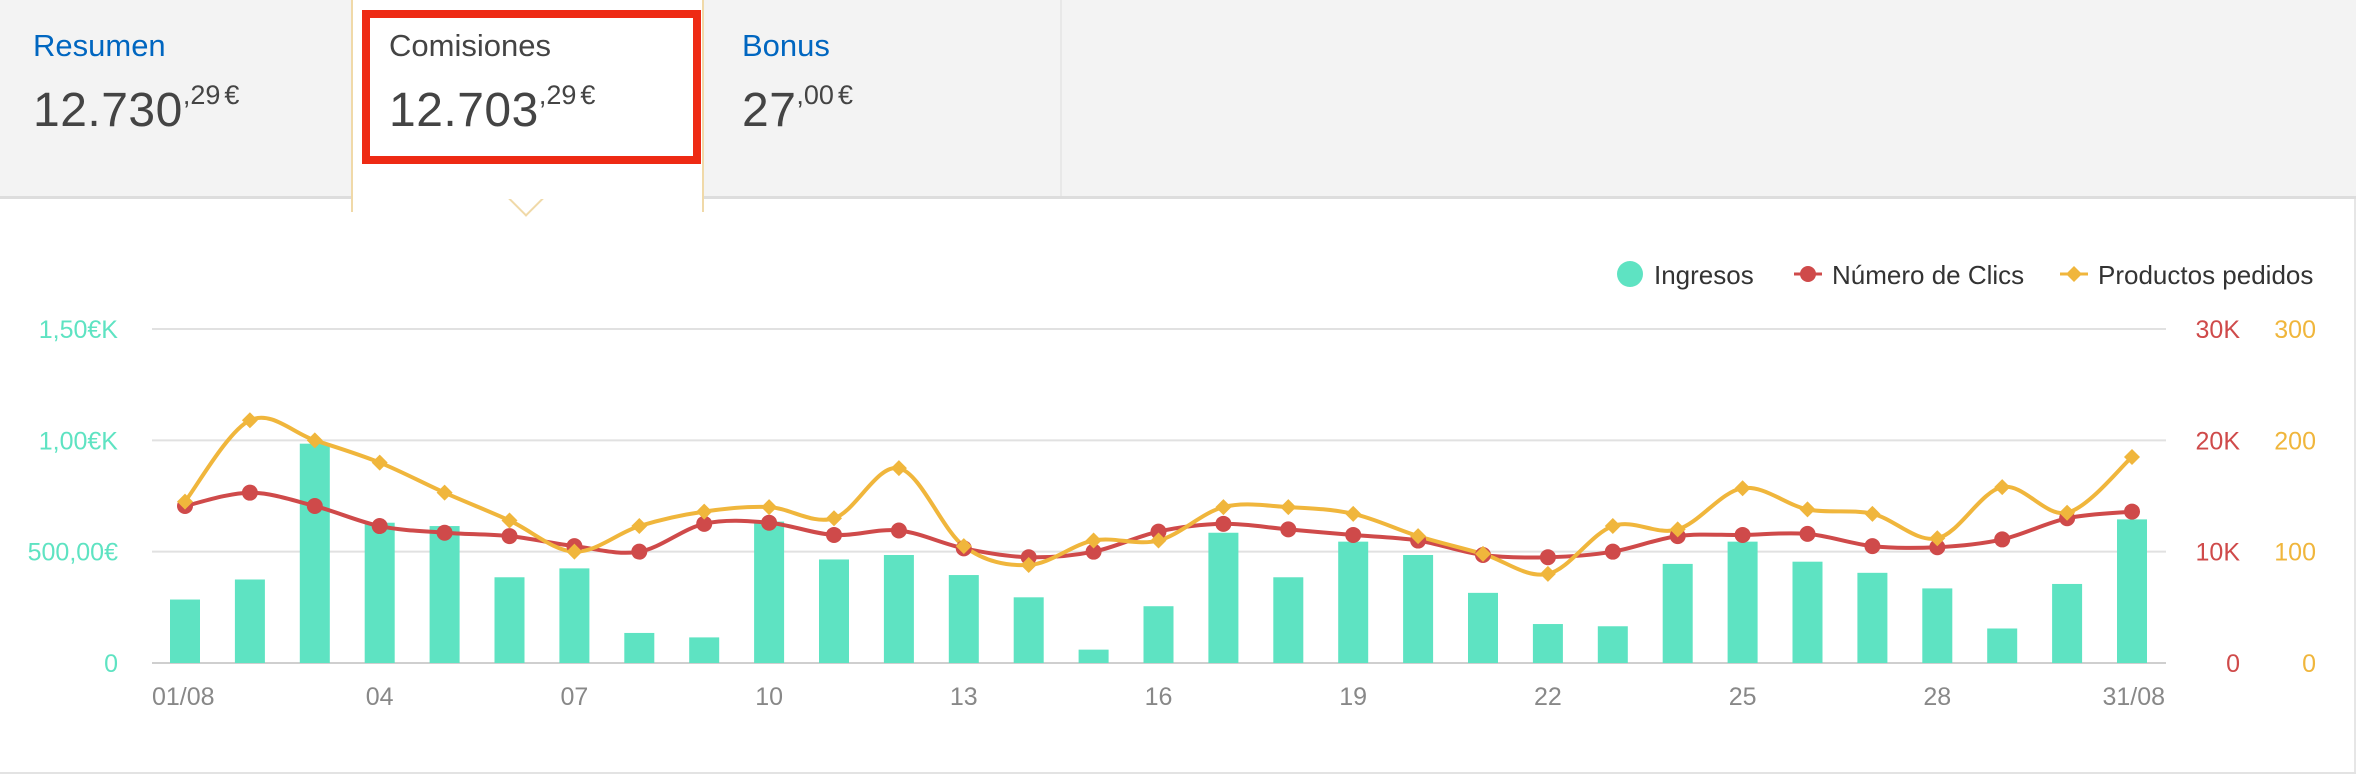 The image size is (2356, 779). I want to click on active-tab-caret, so click(526, 221).